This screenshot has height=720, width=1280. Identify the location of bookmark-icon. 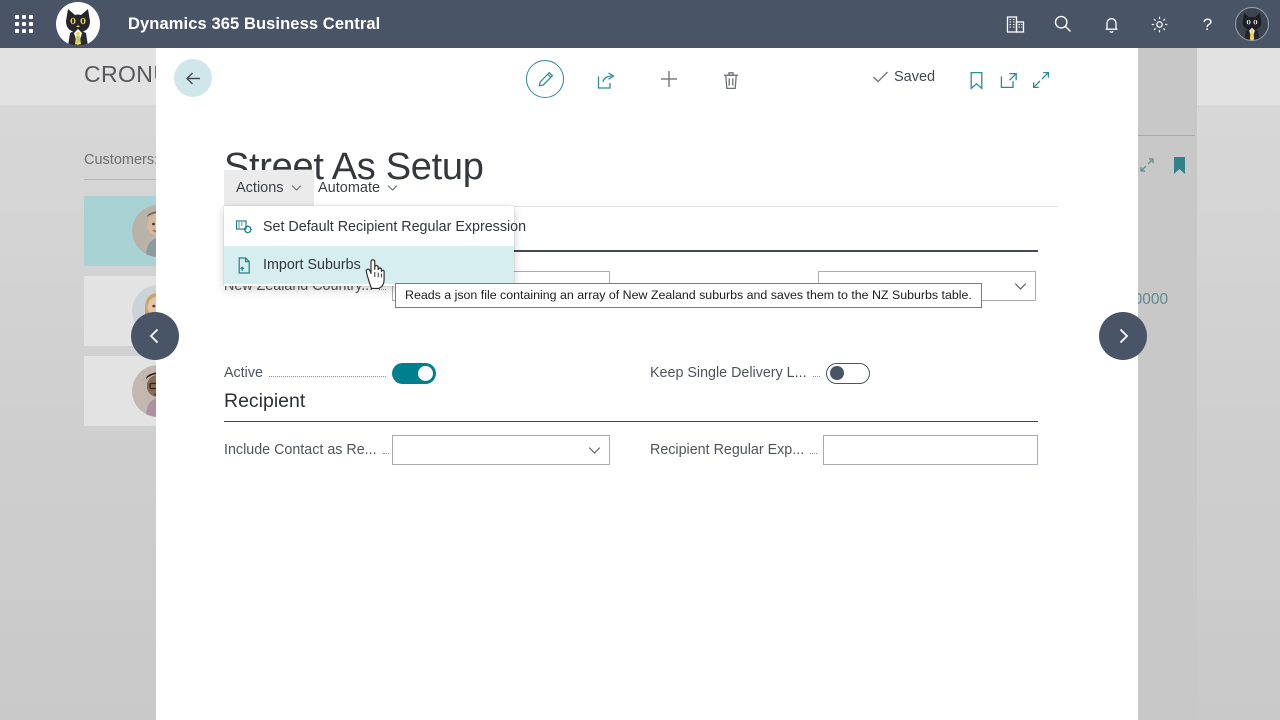
(1179, 168).